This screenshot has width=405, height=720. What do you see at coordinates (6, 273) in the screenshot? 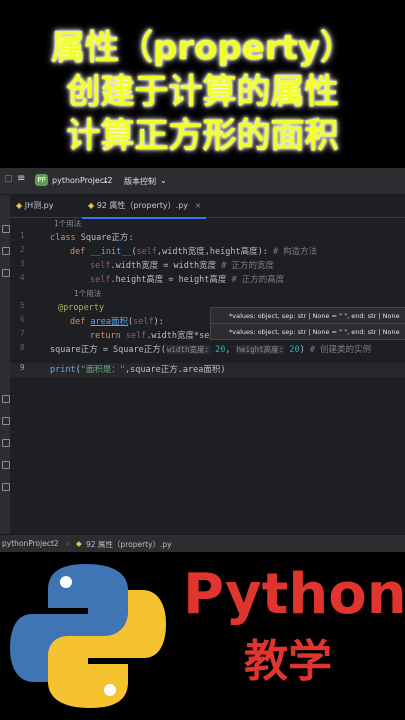
I see `bookmarks-tool-icon` at bounding box center [6, 273].